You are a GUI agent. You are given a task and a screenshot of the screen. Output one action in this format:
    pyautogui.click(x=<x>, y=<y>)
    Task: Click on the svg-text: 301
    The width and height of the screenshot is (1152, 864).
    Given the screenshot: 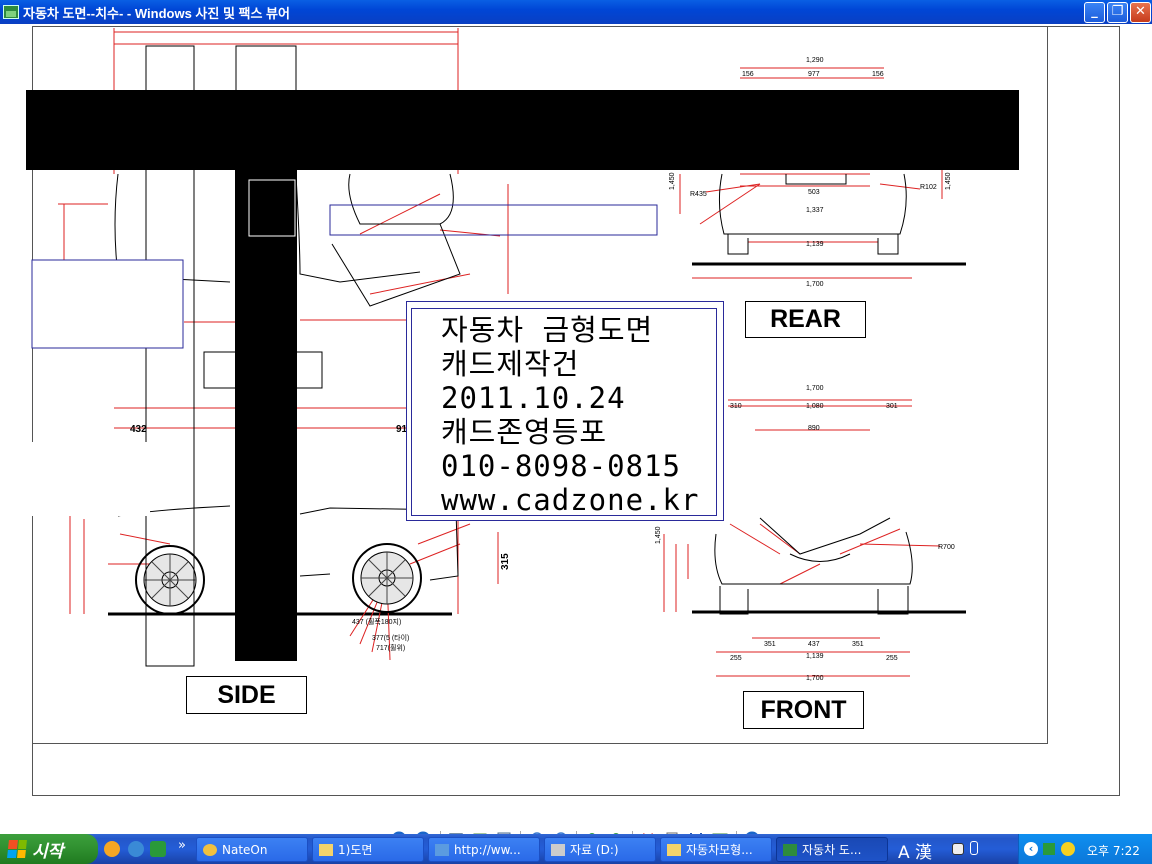 What is the action you would take?
    pyautogui.click(x=892, y=406)
    